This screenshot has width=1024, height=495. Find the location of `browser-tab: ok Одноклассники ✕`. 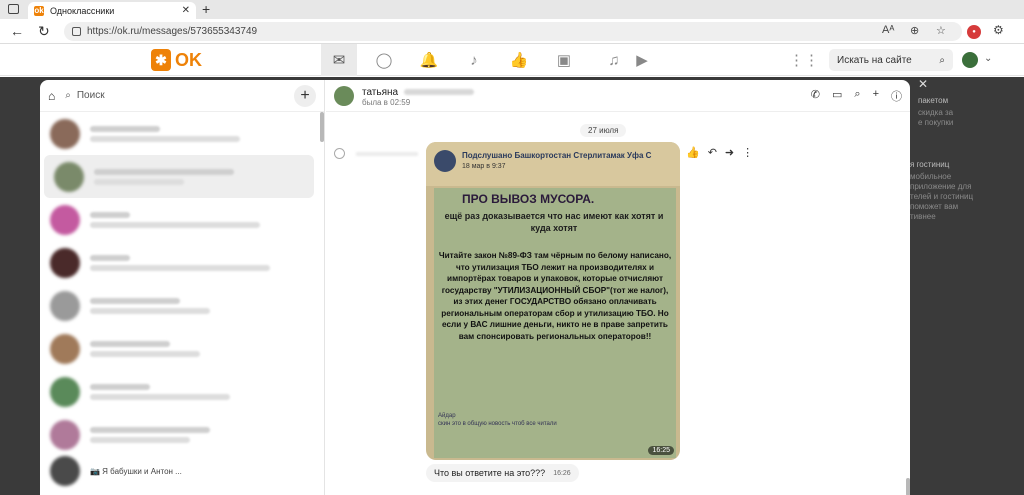

browser-tab: ok Одноклассники ✕ is located at coordinates (112, 10).